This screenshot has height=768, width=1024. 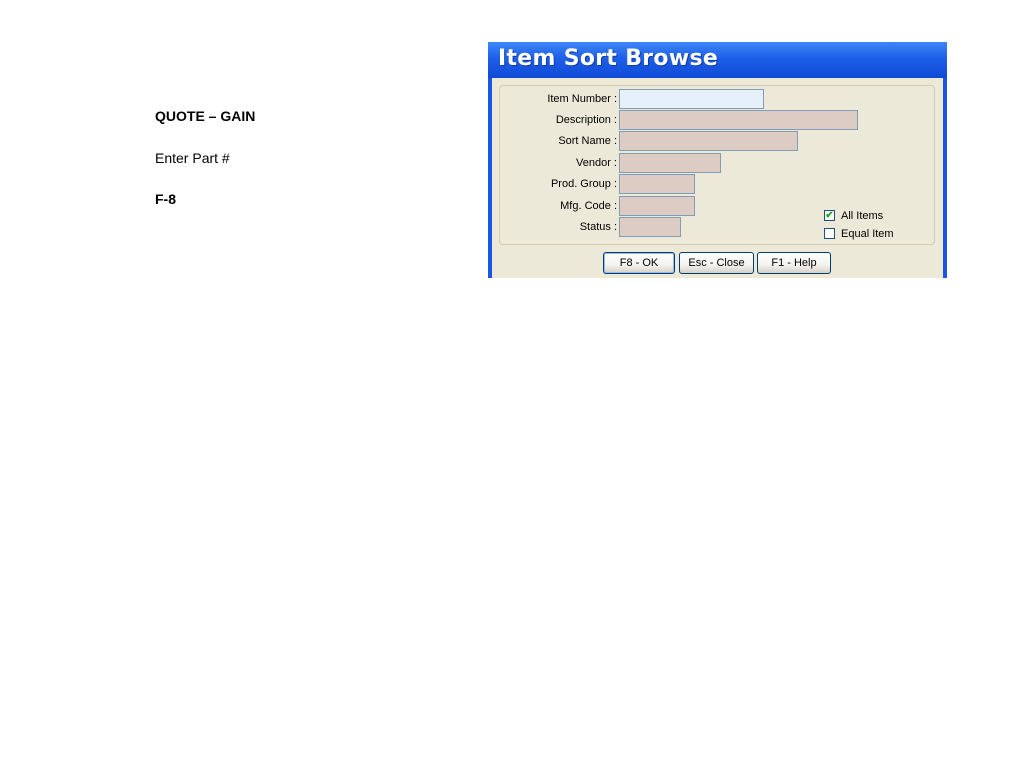 What do you see at coordinates (738, 120) in the screenshot?
I see `description-input` at bounding box center [738, 120].